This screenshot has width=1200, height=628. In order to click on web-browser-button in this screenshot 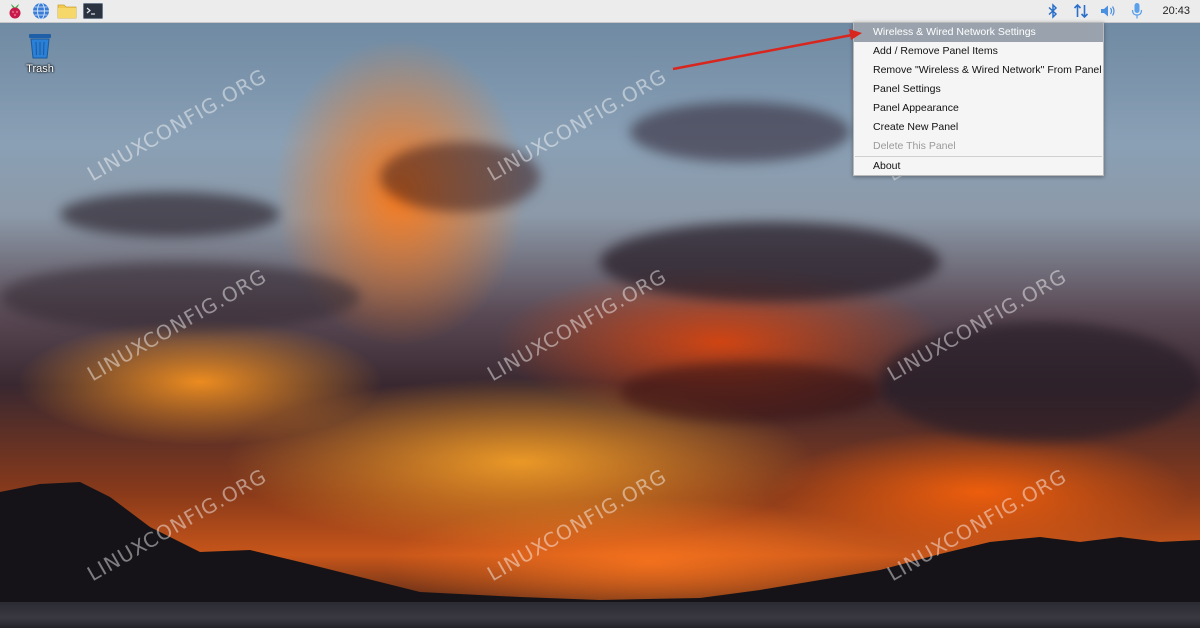, I will do `click(41, 11)`.